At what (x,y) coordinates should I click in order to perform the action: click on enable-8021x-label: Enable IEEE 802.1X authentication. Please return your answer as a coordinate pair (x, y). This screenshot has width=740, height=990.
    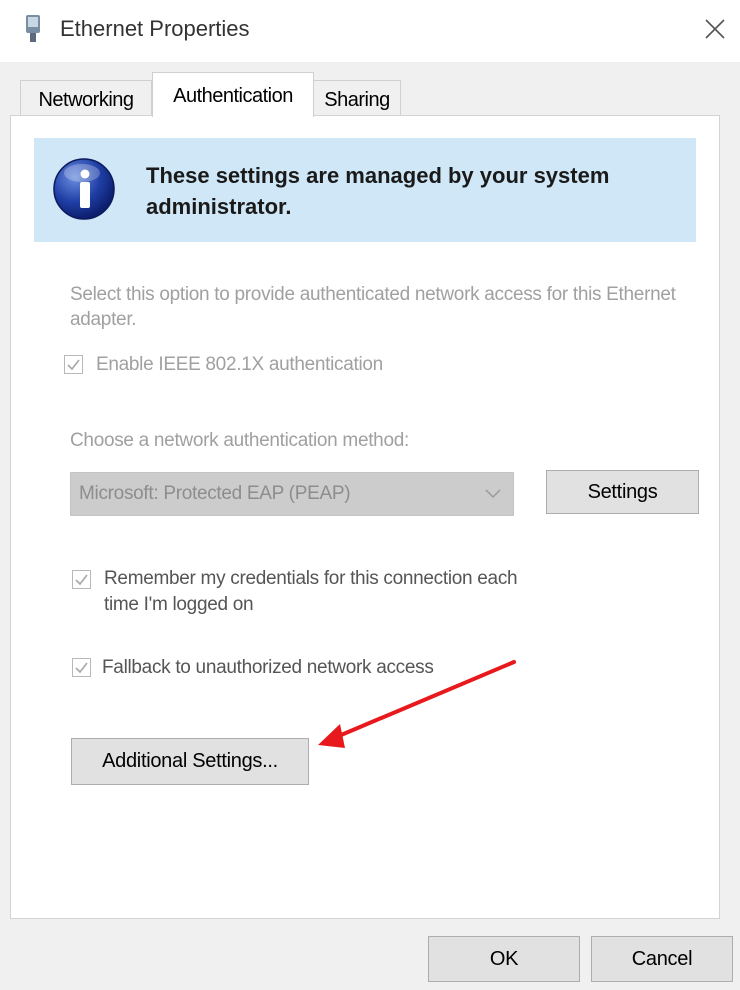
    Looking at the image, I should click on (239, 364).